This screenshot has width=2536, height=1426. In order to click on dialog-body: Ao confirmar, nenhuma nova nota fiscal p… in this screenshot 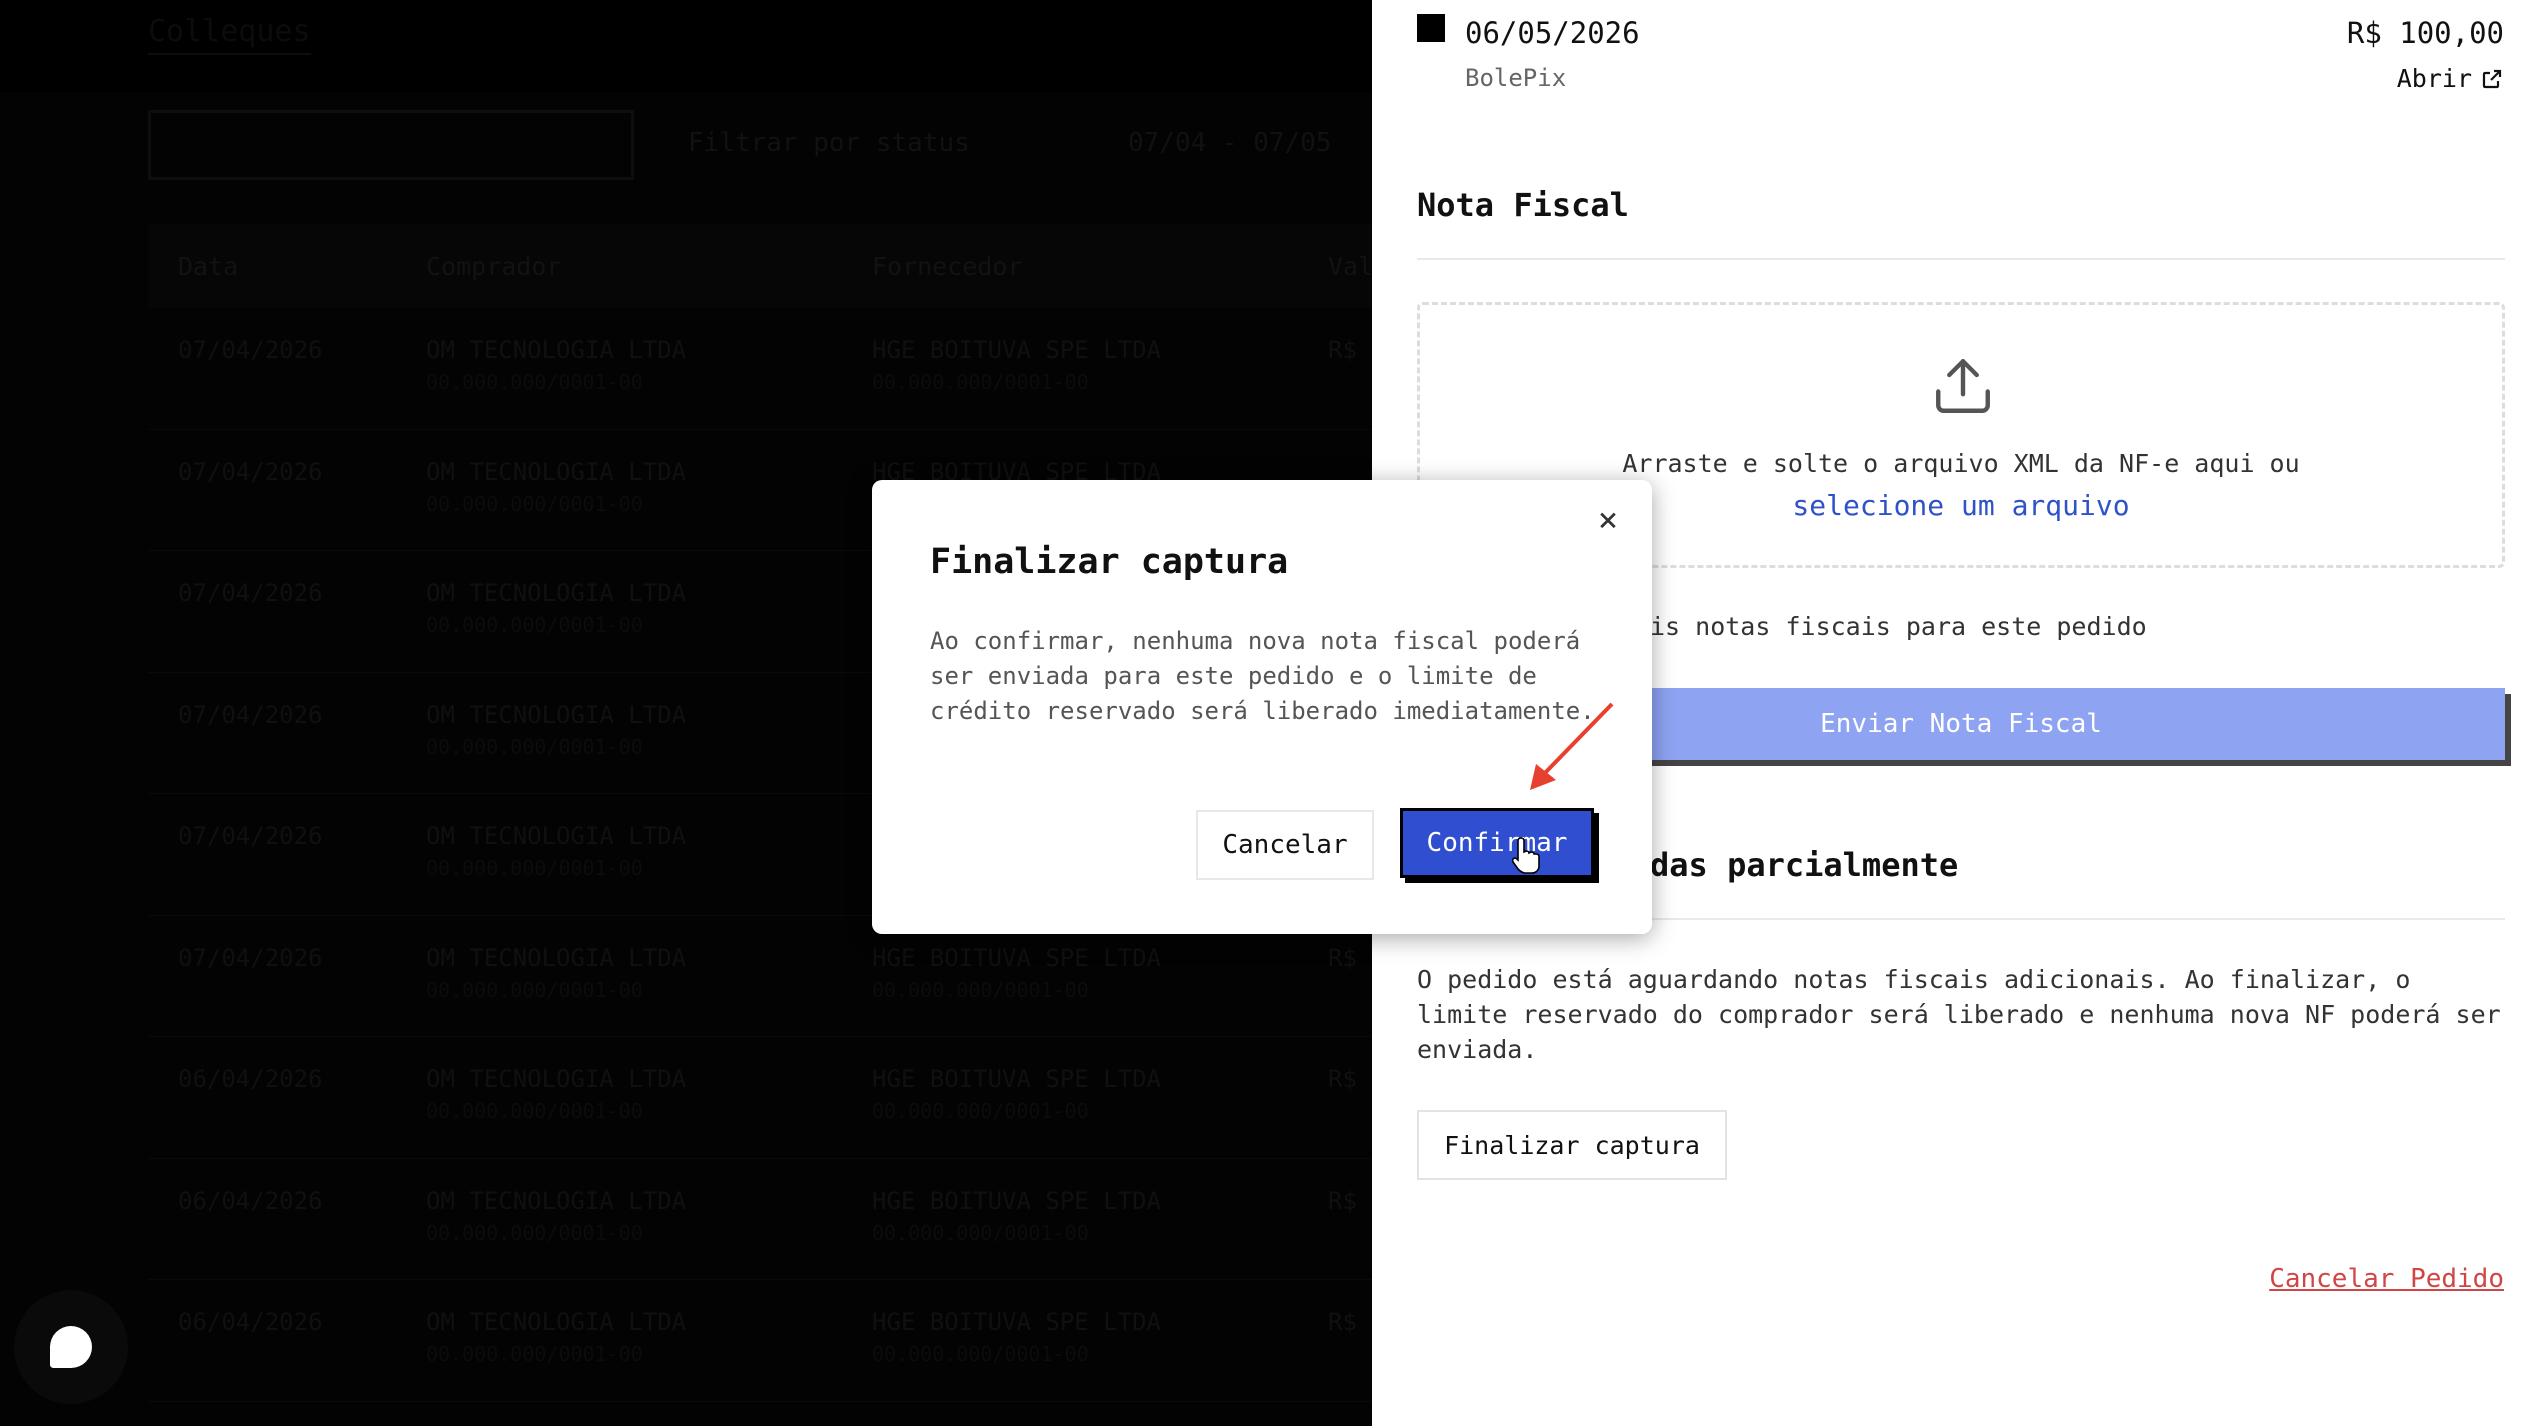, I will do `click(1262, 676)`.